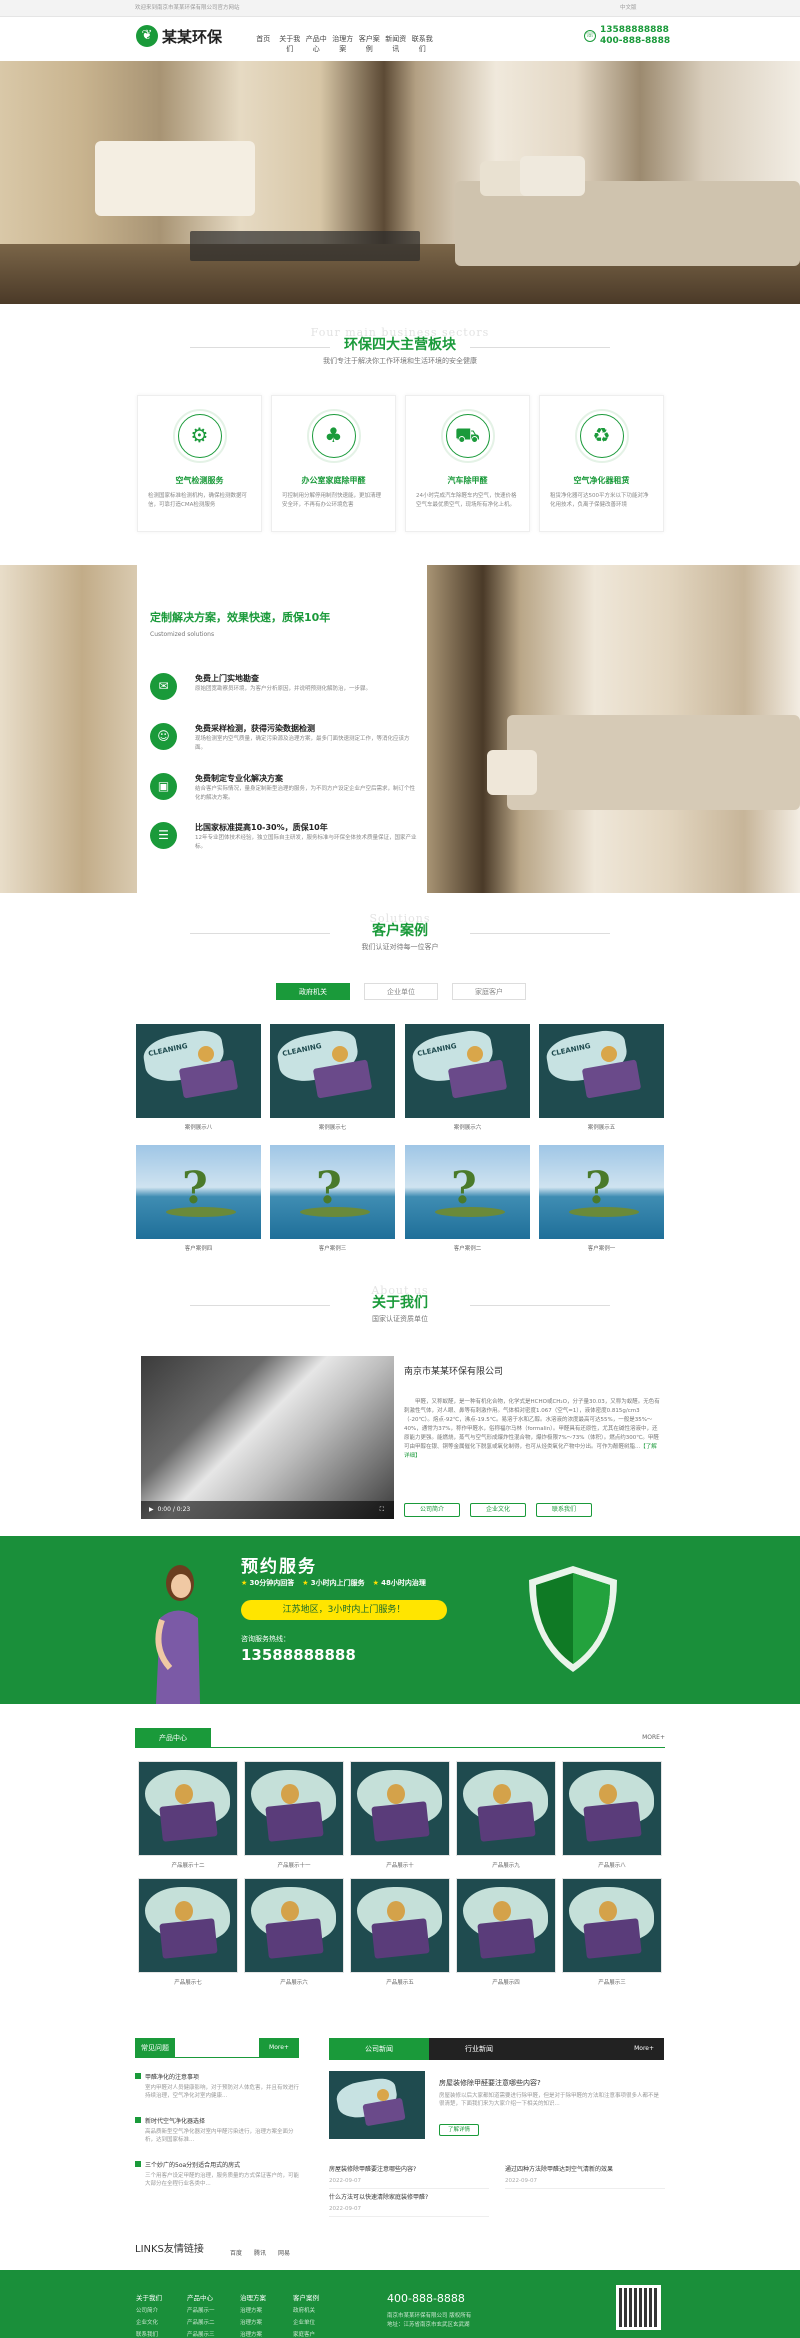  What do you see at coordinates (151, 1509) in the screenshot?
I see `play-icon: ▶` at bounding box center [151, 1509].